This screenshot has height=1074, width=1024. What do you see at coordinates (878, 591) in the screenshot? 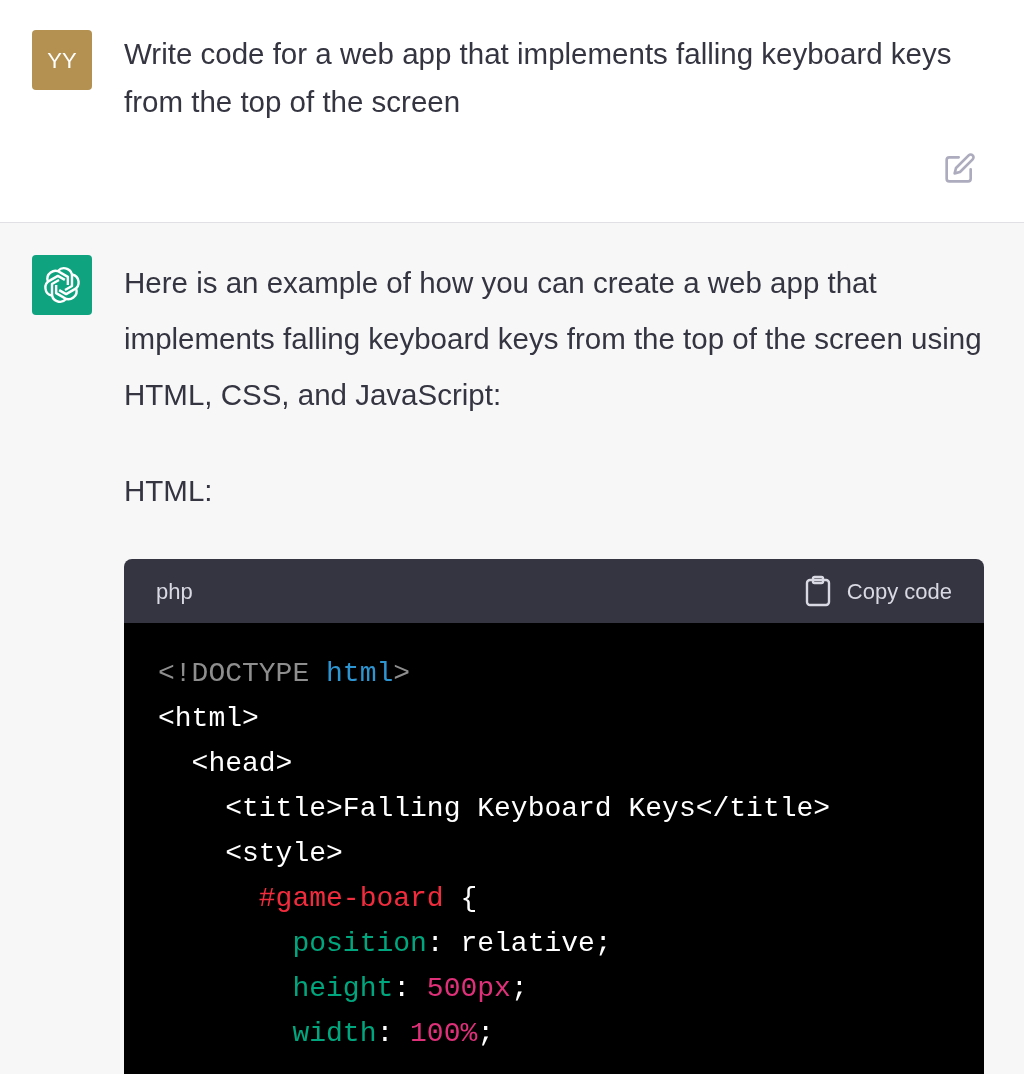
I see `copy-code-button: Copy code` at bounding box center [878, 591].